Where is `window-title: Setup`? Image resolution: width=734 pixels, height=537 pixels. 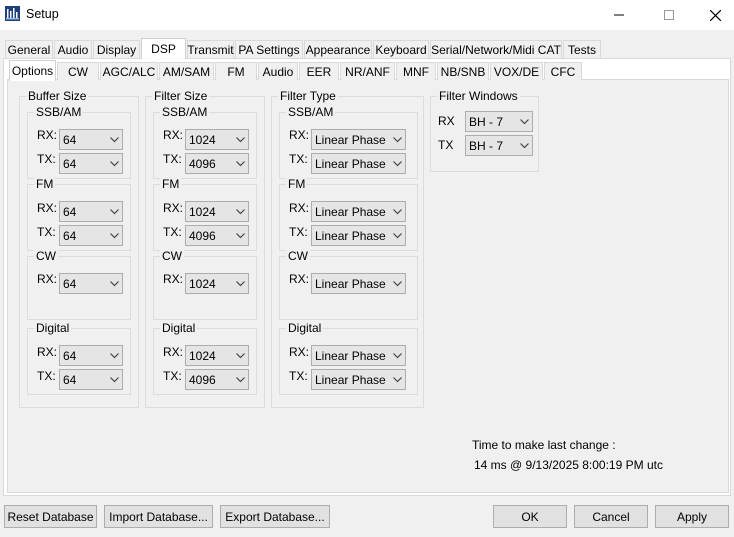 window-title: Setup is located at coordinates (42, 14).